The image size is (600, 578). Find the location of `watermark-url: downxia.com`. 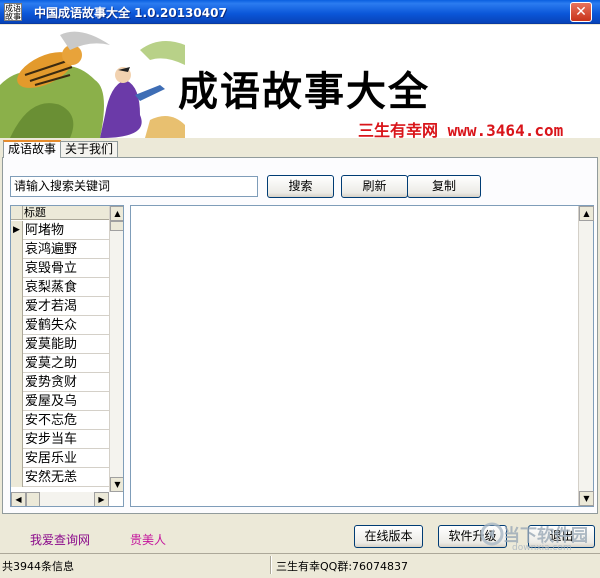

watermark-url: downxia.com is located at coordinates (542, 548).